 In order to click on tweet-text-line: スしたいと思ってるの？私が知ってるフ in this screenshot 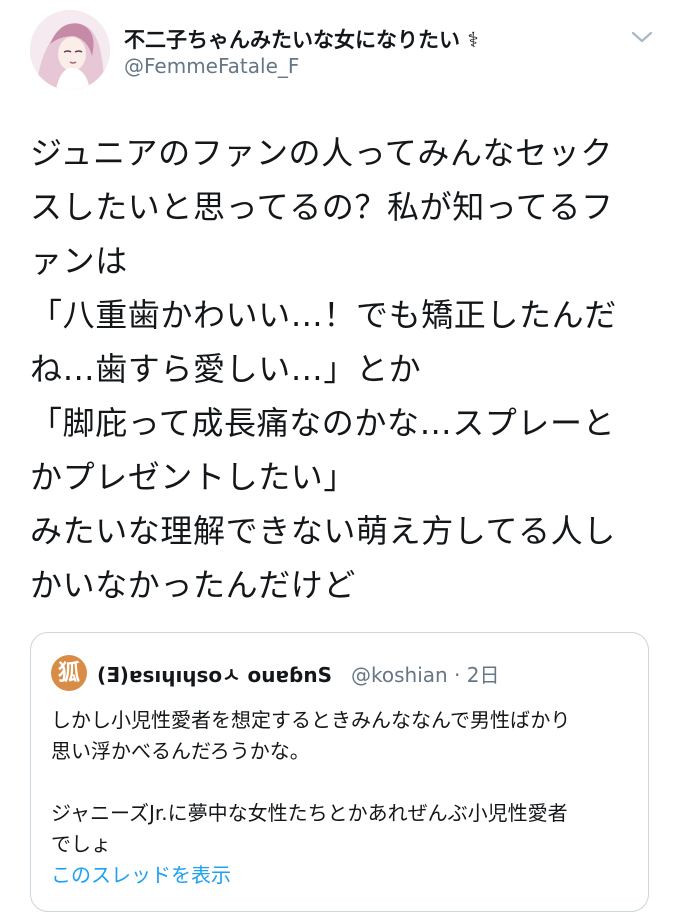, I will do `click(322, 207)`.